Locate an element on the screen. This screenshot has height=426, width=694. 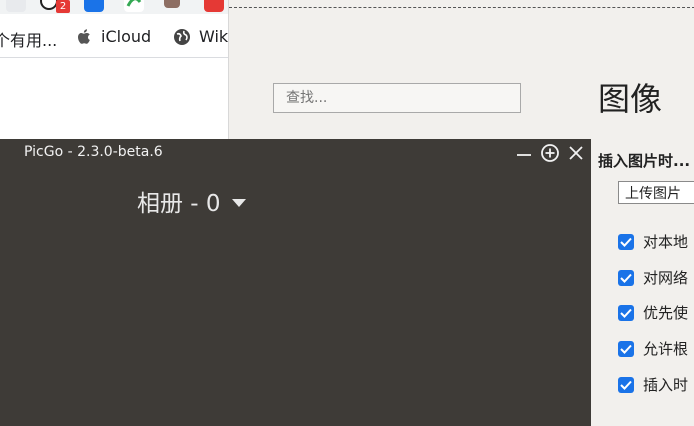
checkbox-label: 对网络 is located at coordinates (666, 278).